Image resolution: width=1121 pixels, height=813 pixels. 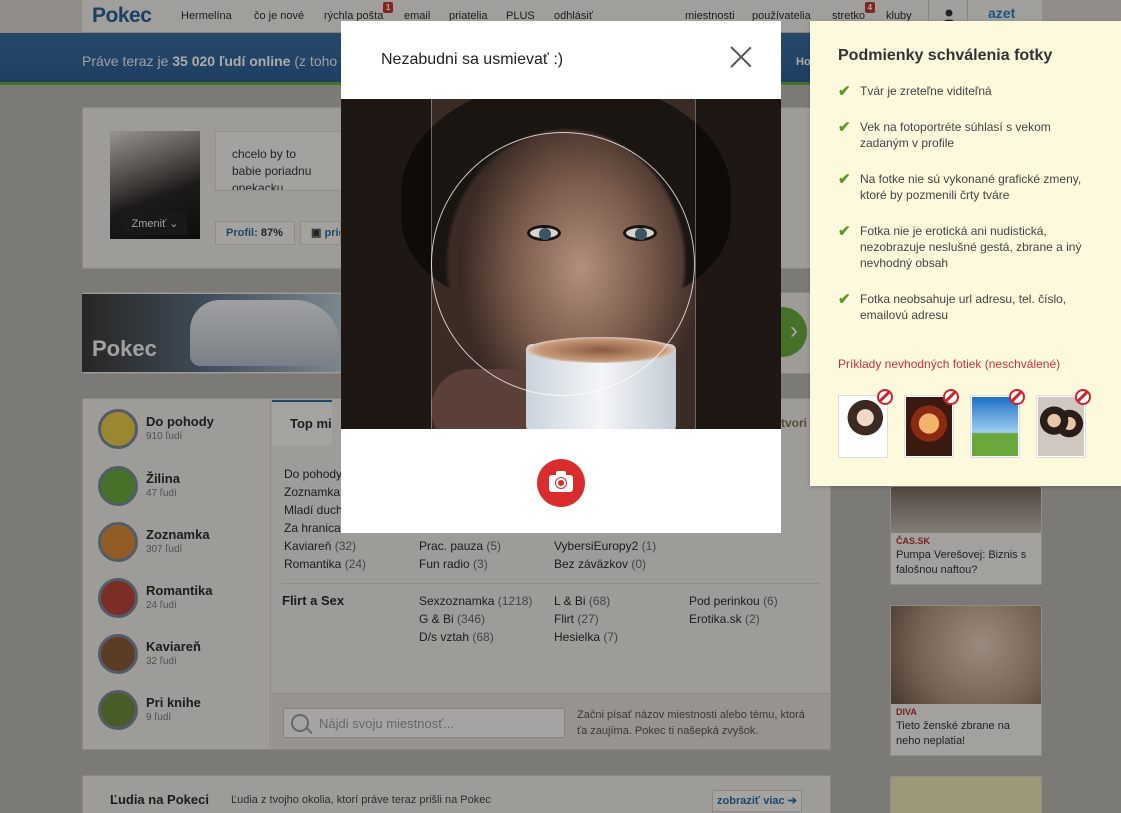 What do you see at coordinates (472, 59) in the screenshot?
I see `modal-title: Nezabudni sa usmievať :)` at bounding box center [472, 59].